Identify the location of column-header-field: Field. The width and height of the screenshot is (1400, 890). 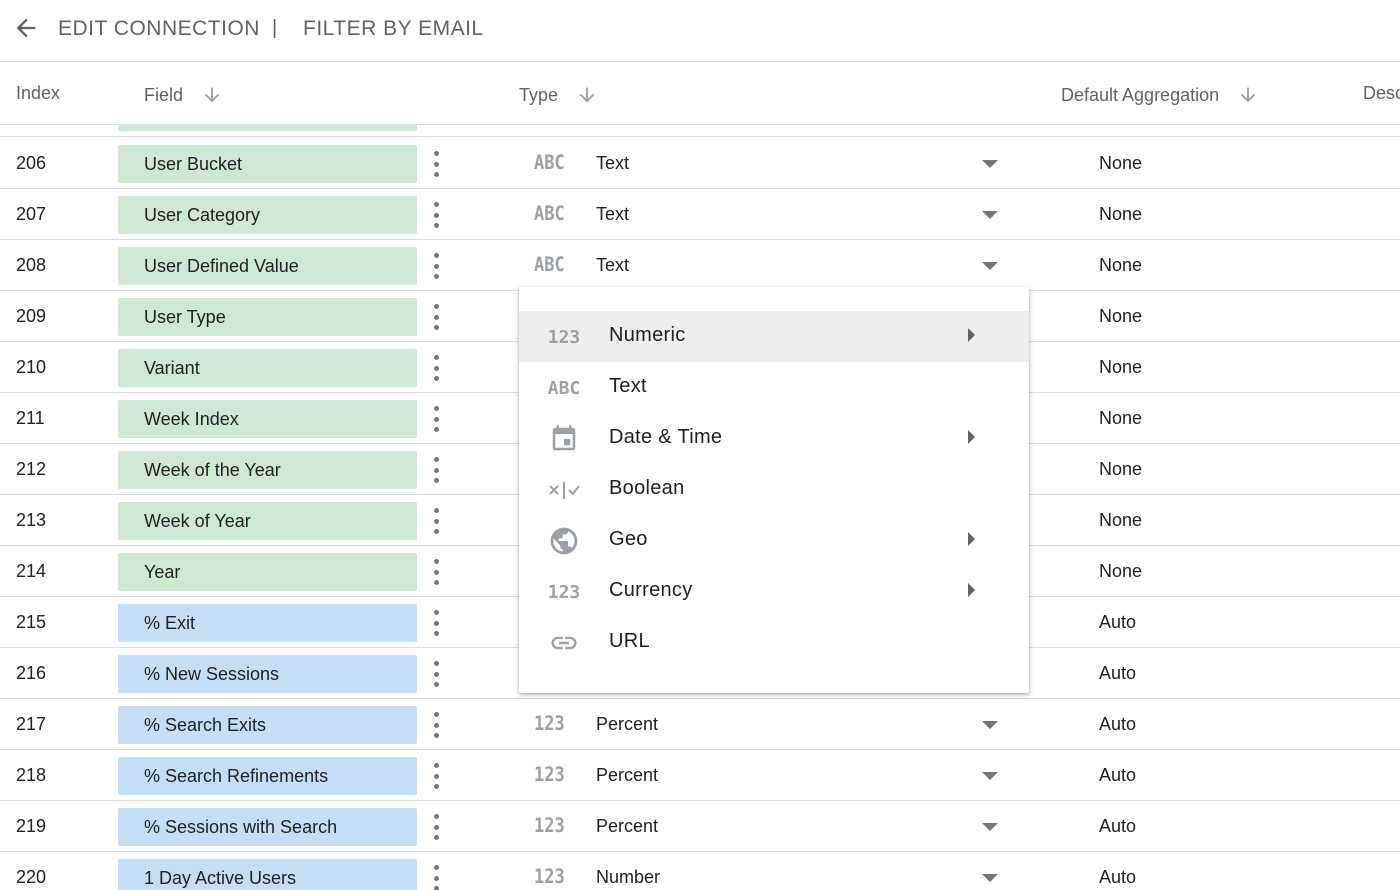
(183, 95).